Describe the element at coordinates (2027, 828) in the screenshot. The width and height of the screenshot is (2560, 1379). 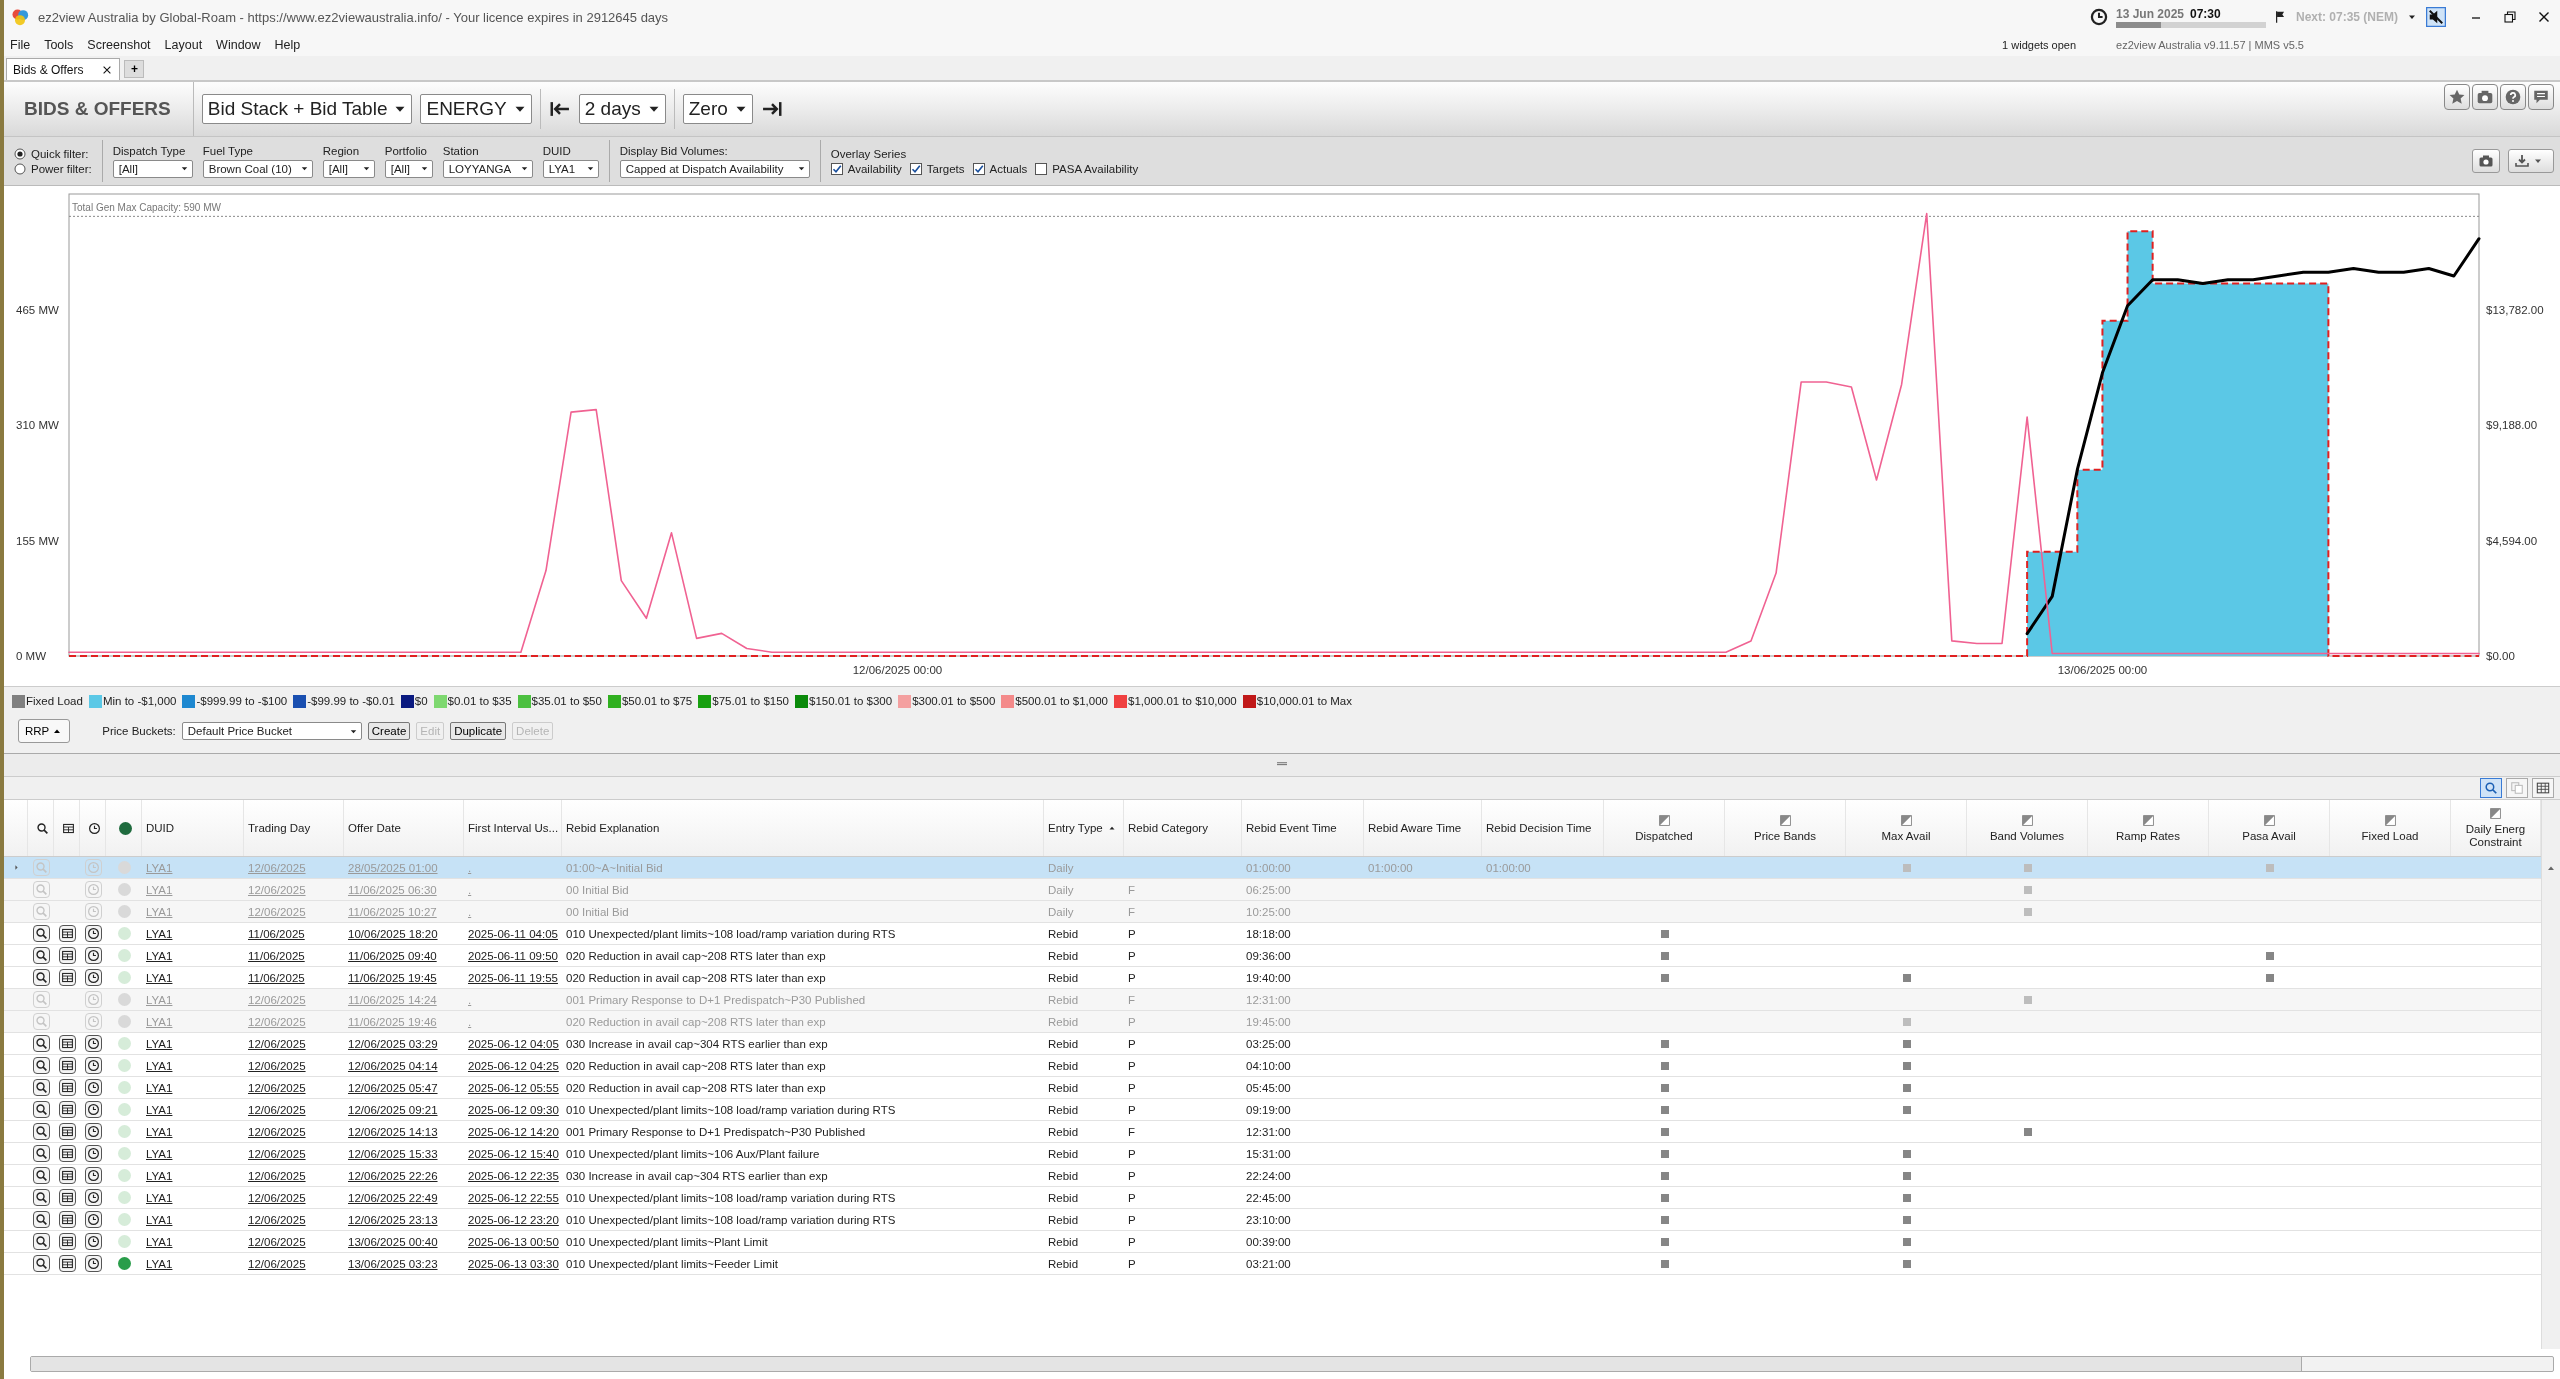
I see `column-header: Band Volumes` at that location.